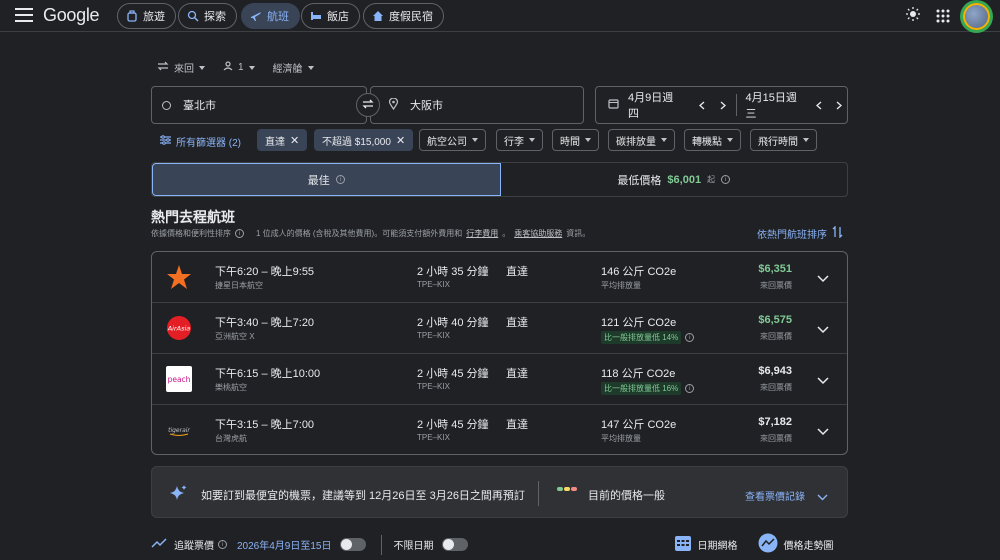 The width and height of the screenshot is (1000, 560). What do you see at coordinates (235, 336) in the screenshot?
I see `airline-name: 亞洲航空 X` at bounding box center [235, 336].